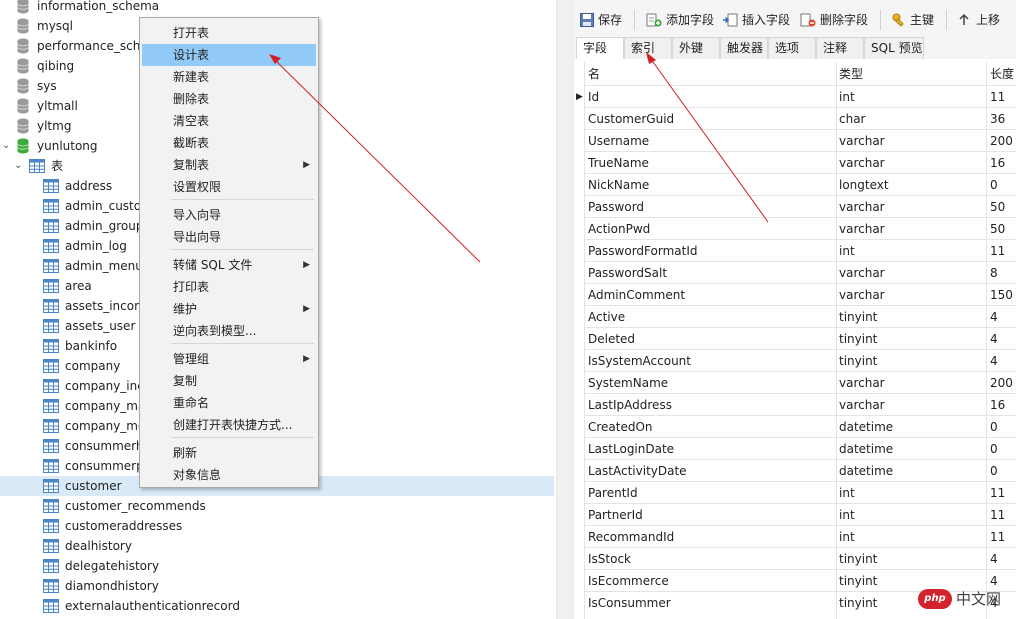 This screenshot has height=619, width=1016. I want to click on tree-table-item: customeraddresses, so click(277, 526).